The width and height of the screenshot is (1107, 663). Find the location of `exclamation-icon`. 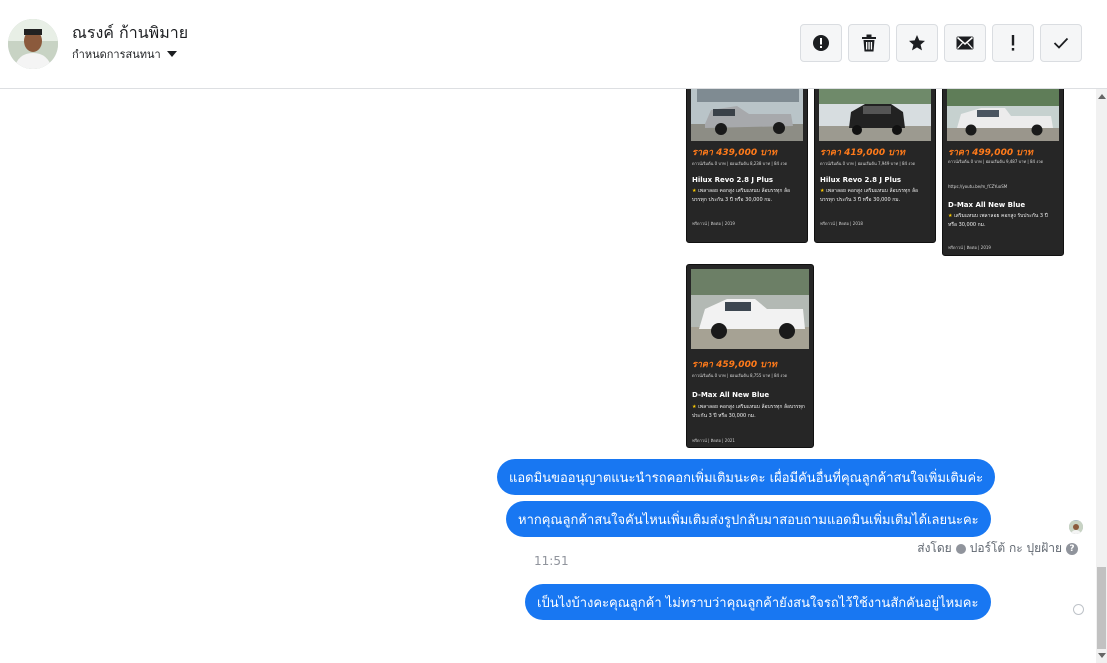

exclamation-icon is located at coordinates (1013, 43).